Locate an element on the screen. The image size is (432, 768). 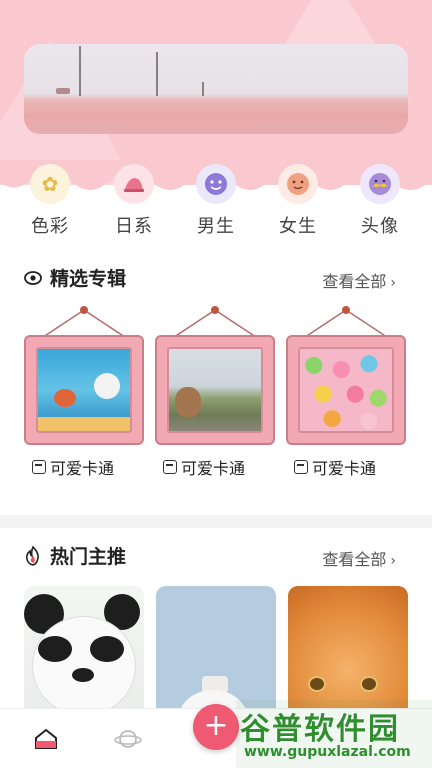
album-cover-teddy-bear is located at coordinates (215, 390).